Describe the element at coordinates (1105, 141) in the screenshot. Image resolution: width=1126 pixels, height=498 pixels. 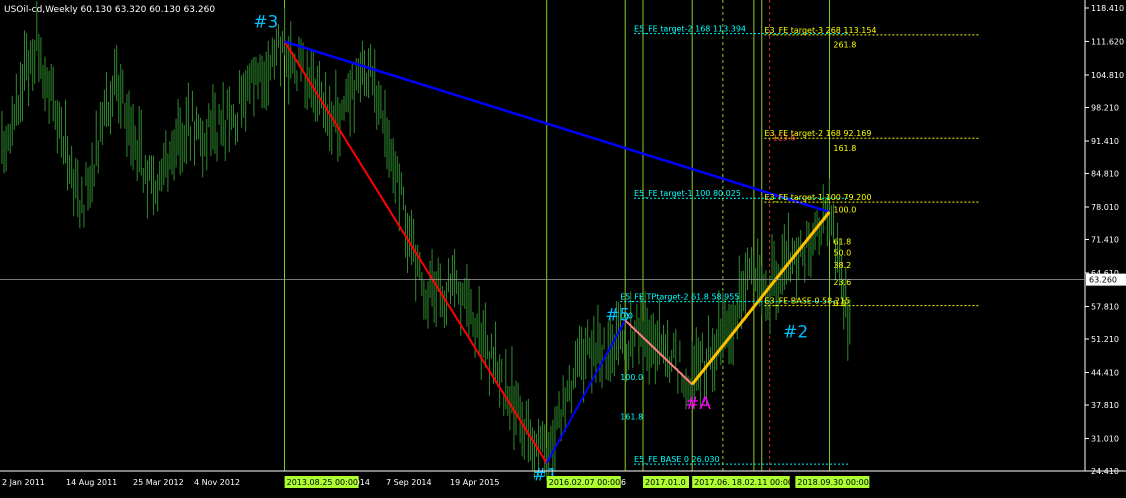
I see `y-tick-label: 91.410` at that location.